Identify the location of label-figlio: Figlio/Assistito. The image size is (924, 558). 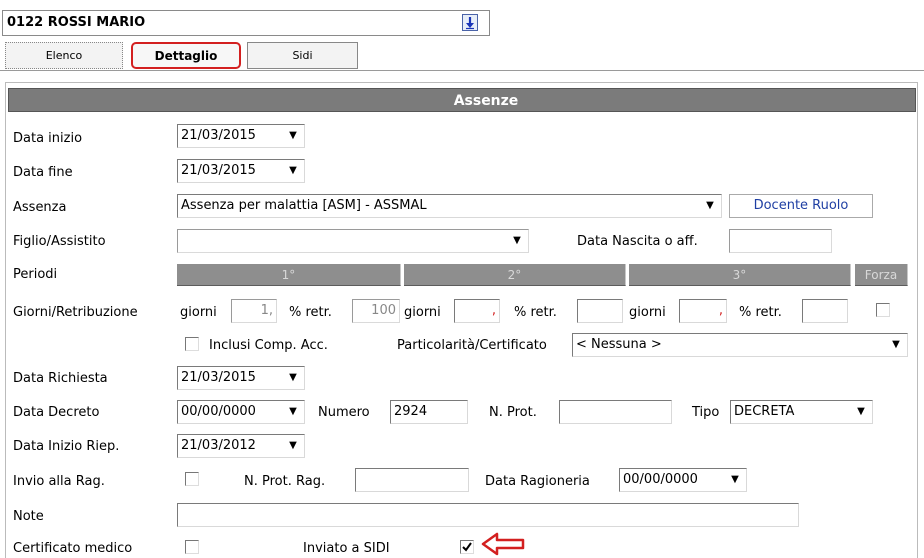
(59, 241).